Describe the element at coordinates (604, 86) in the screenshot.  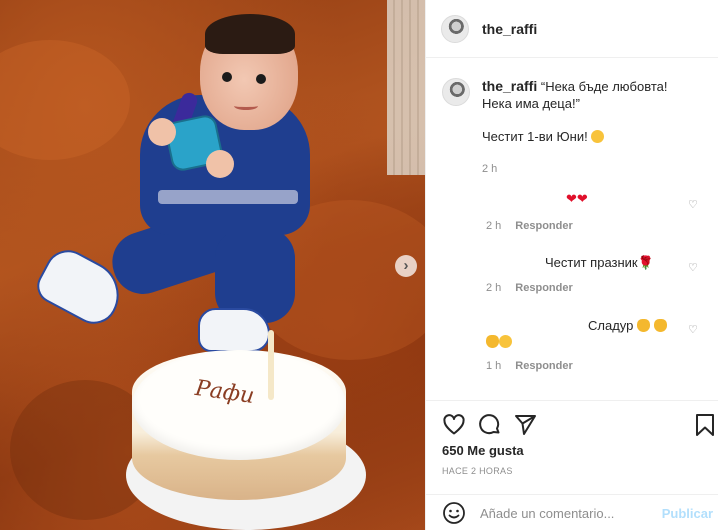
I see `caption-text-line1: “Нека бъде любовта!` at that location.